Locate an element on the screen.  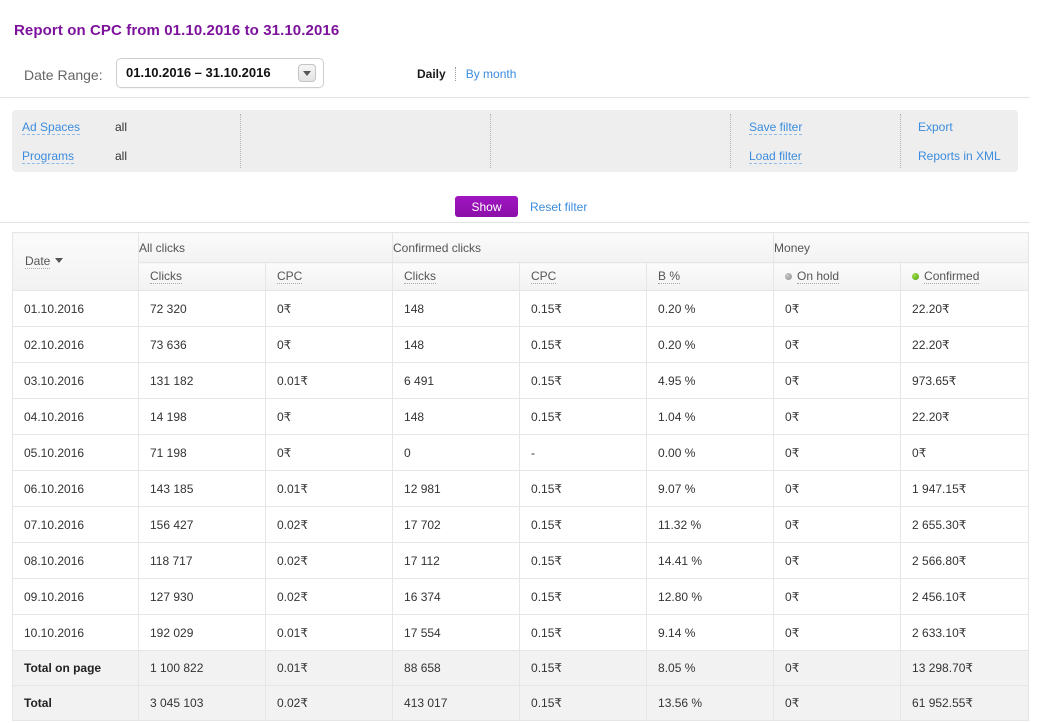
cell-confirmed-money: 2 566.80₹ is located at coordinates (965, 560).